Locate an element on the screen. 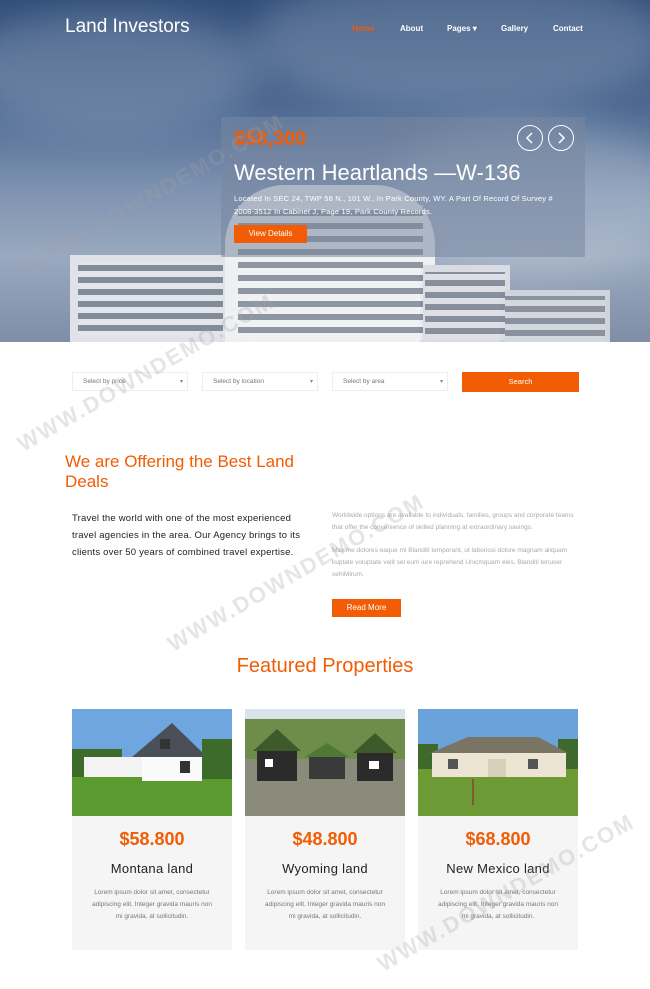 Image resolution: width=650 pixels, height=989 pixels. nav-about: About is located at coordinates (411, 28).